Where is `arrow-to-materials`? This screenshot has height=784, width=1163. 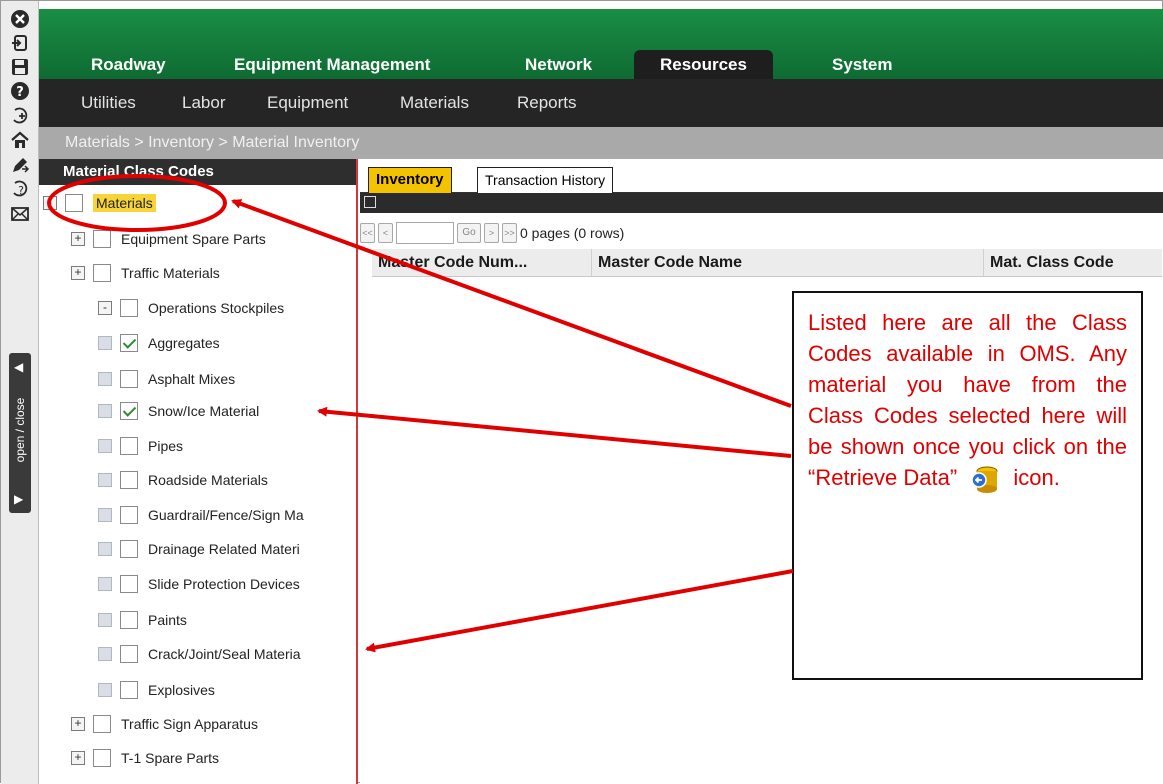 arrow-to-materials is located at coordinates (511, 303).